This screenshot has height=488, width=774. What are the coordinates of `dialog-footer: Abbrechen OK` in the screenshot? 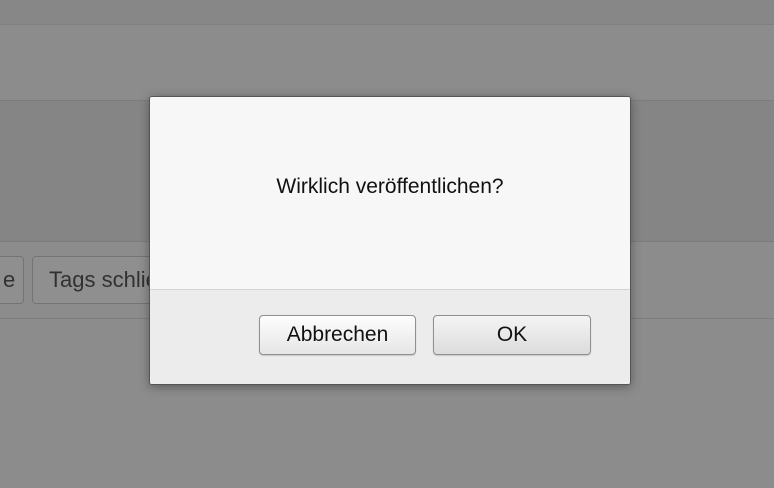 It's located at (390, 336).